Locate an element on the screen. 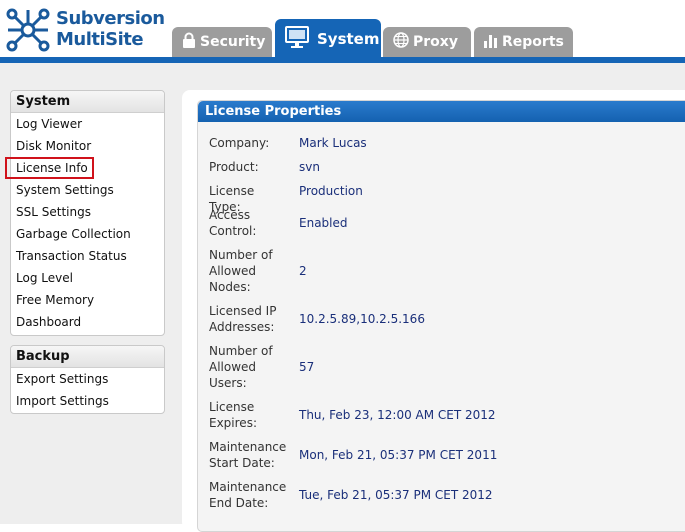 This screenshot has width=685, height=532. prop-value-licensed-ip: 10.2.5.89,10.2.5.166 is located at coordinates (362, 319).